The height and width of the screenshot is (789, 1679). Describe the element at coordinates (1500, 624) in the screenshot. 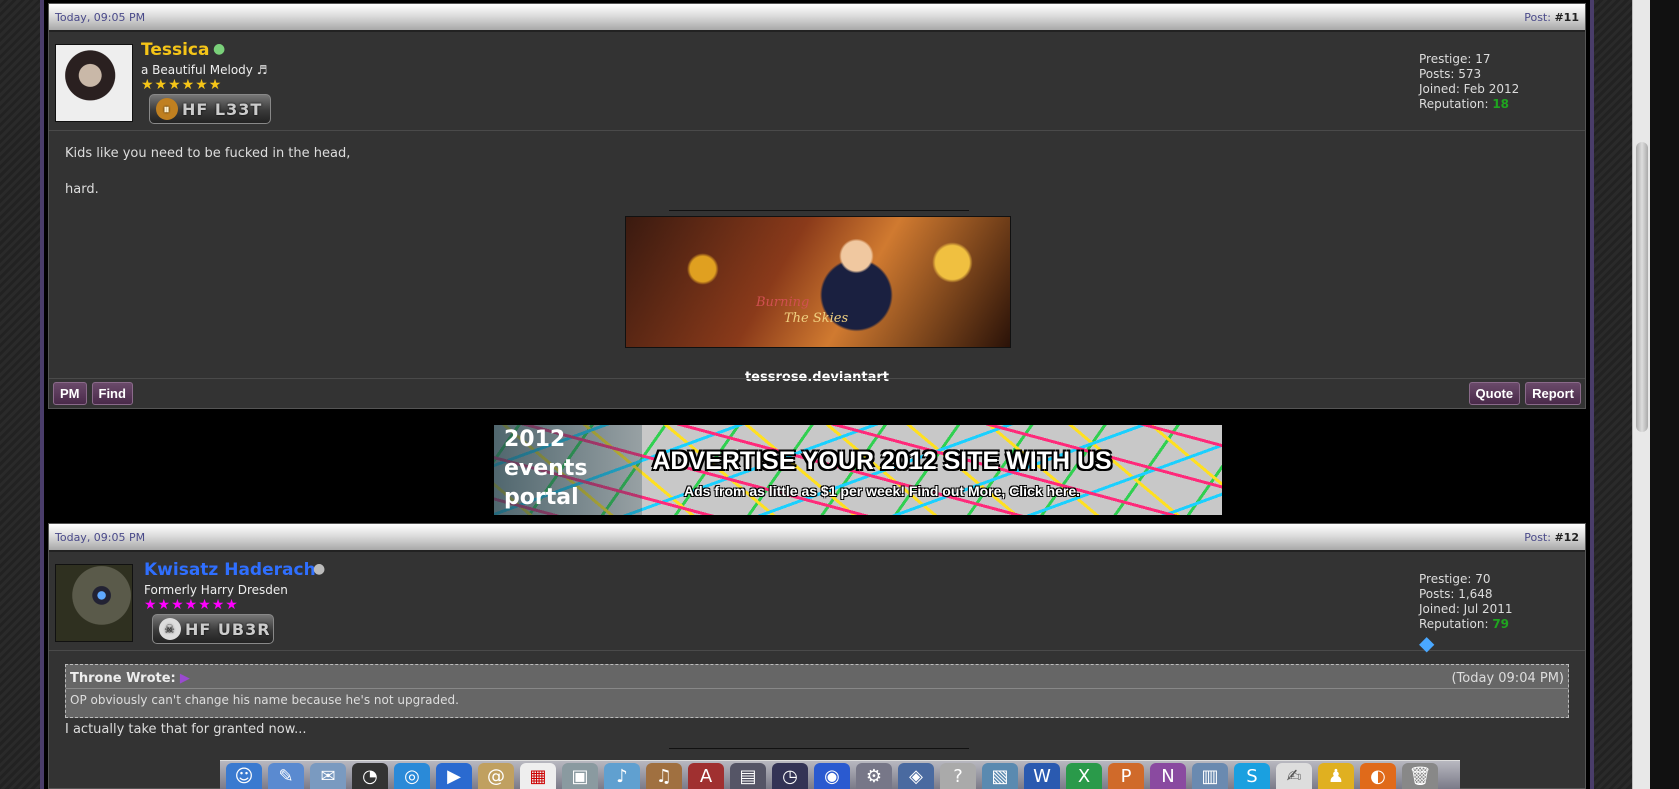

I see `reputation-value-link: 79` at that location.